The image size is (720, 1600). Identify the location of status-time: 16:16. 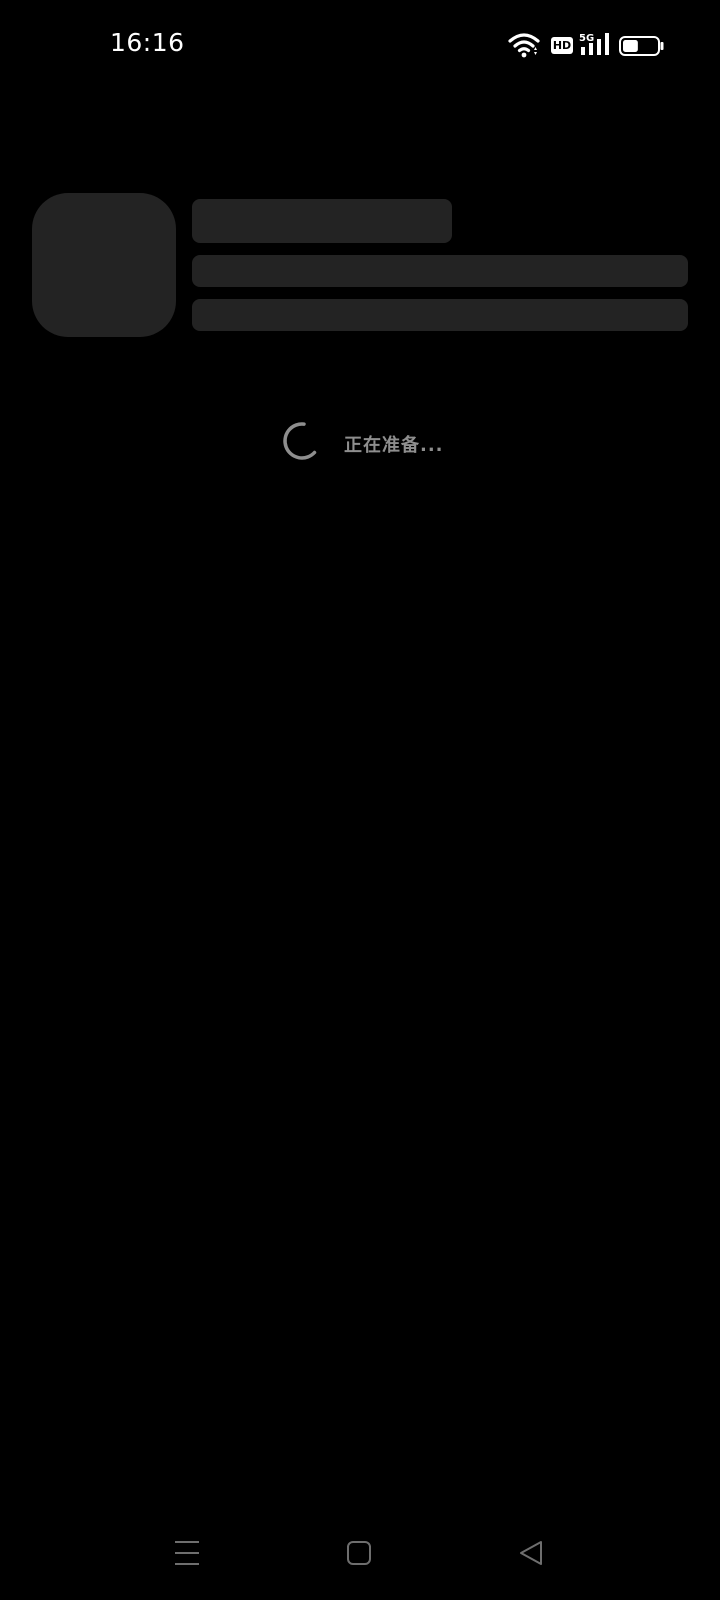
(147, 42).